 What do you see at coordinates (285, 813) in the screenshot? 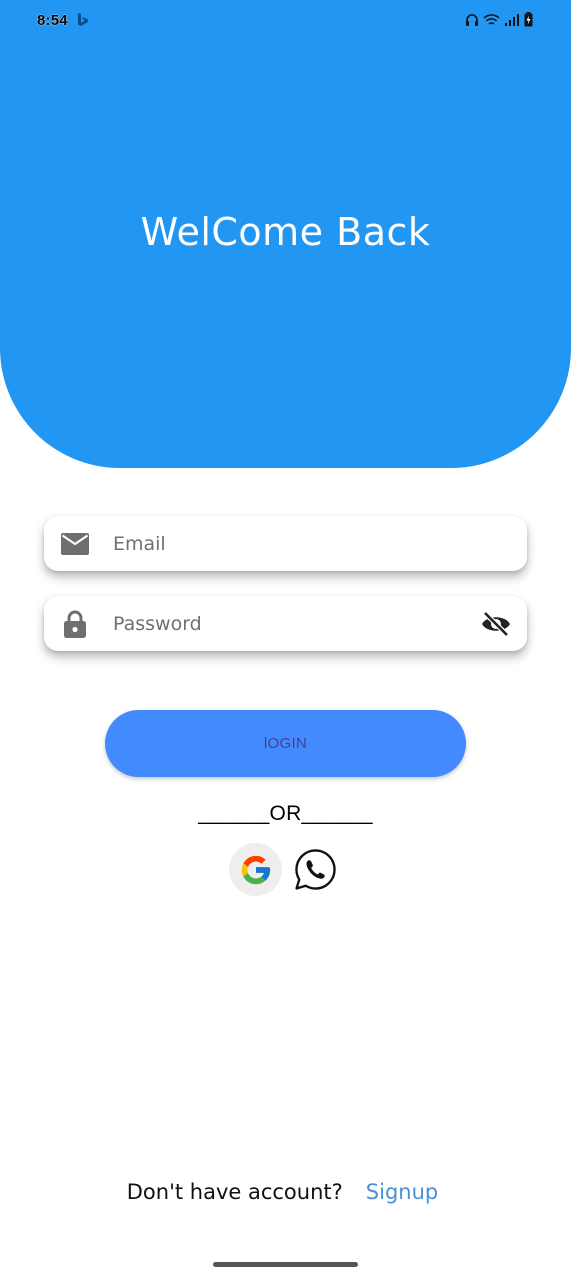
I see `or-divider: ______OR______` at bounding box center [285, 813].